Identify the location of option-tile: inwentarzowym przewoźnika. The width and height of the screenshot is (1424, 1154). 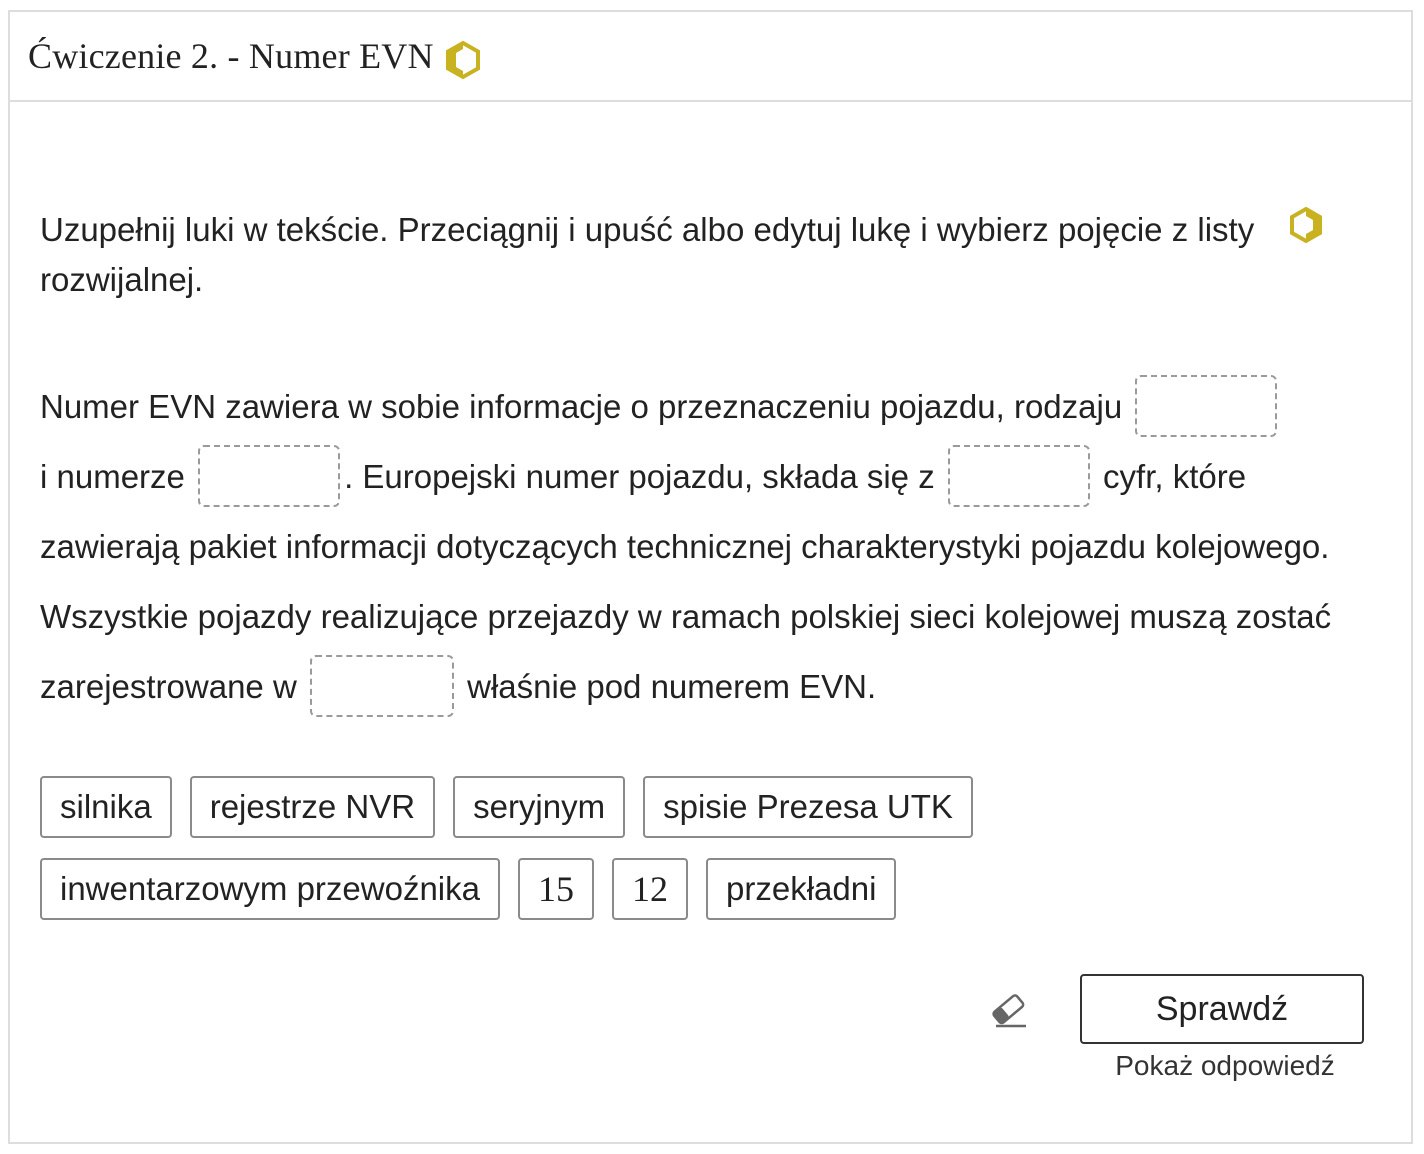
(270, 889).